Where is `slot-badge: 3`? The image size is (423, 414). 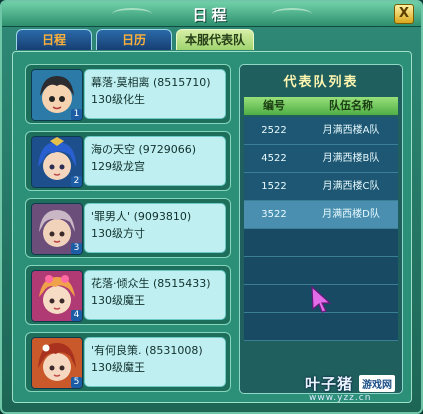 slot-badge: 3 is located at coordinates (76, 248).